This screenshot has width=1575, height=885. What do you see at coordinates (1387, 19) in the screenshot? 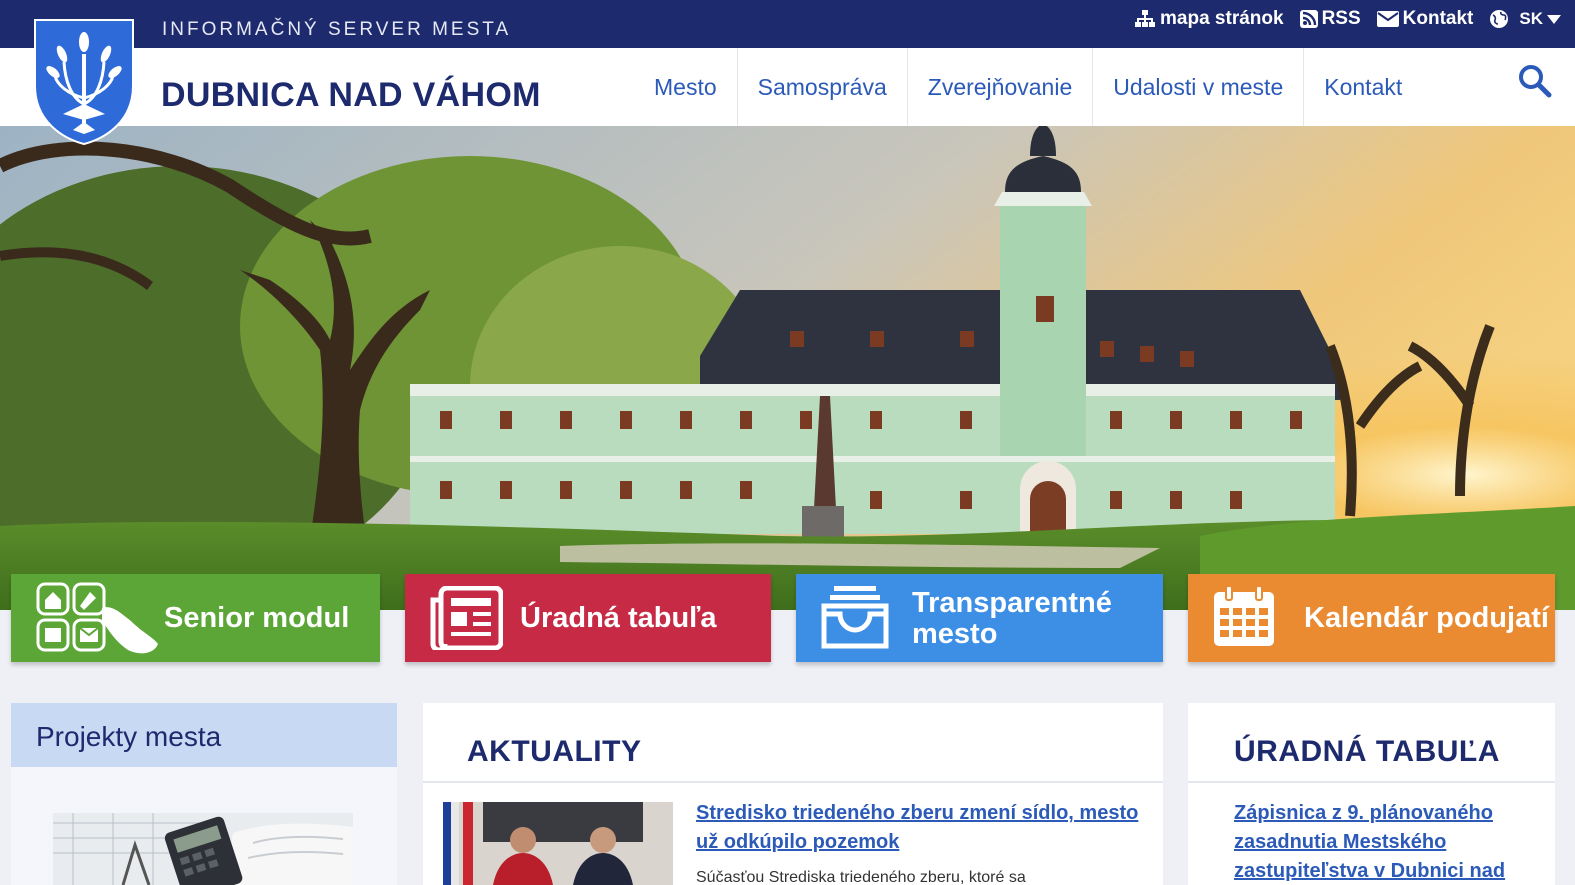
I see `envelope-icon` at bounding box center [1387, 19].